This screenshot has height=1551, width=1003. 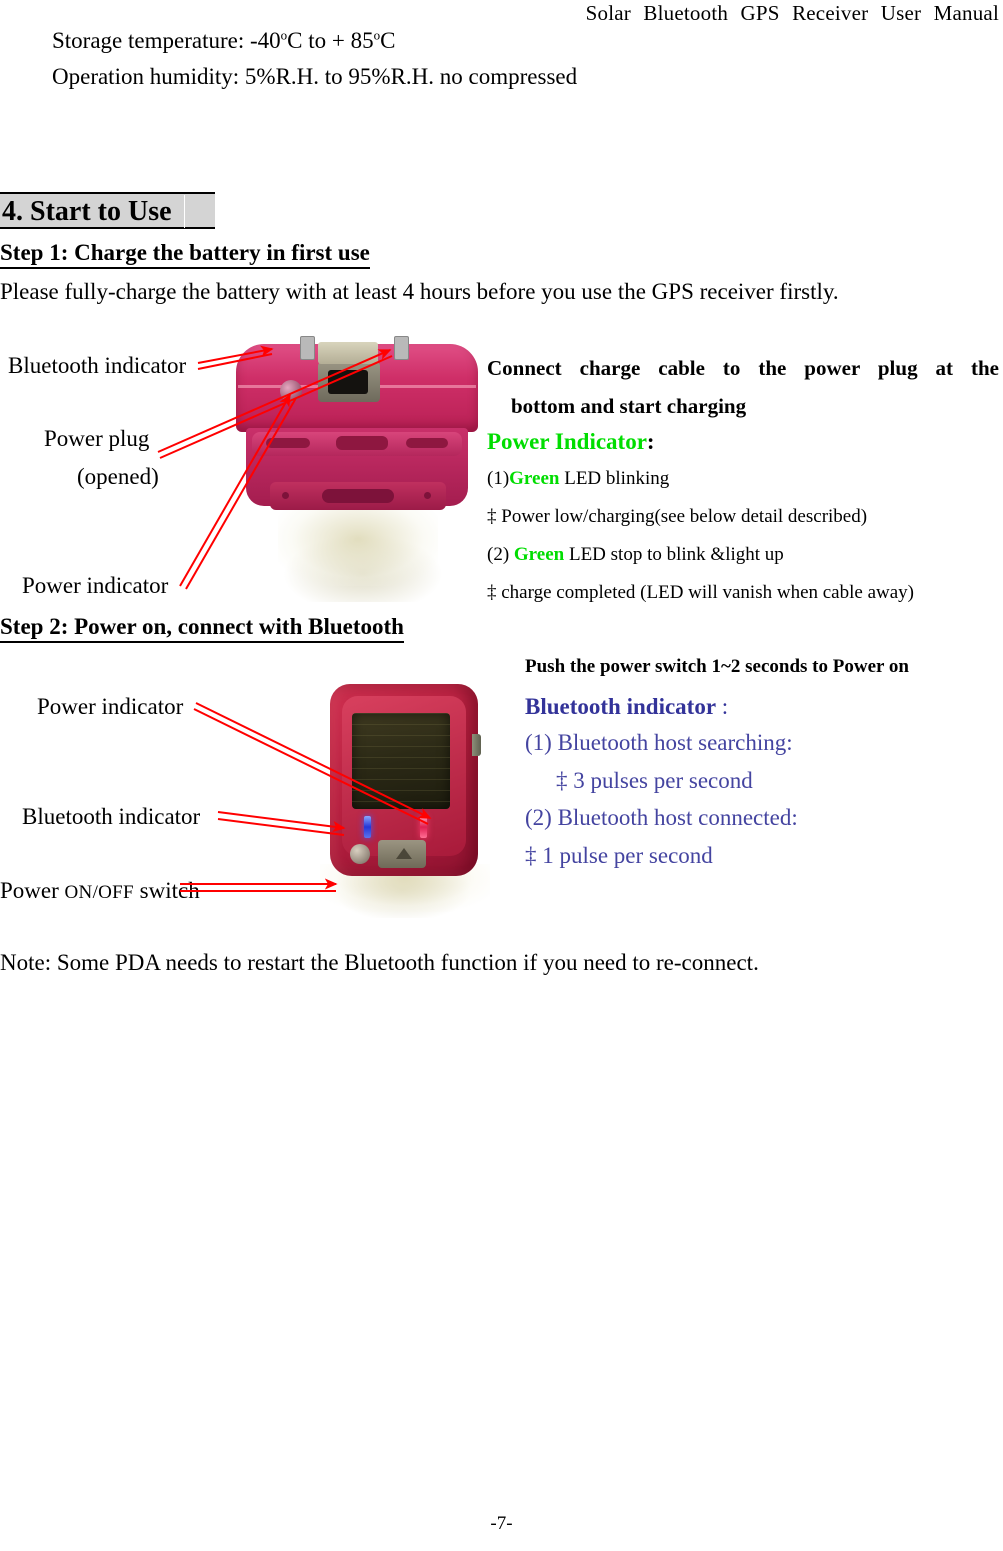 I want to click on step1-power-indicator-heading: Power Indicator:, so click(x=571, y=442).